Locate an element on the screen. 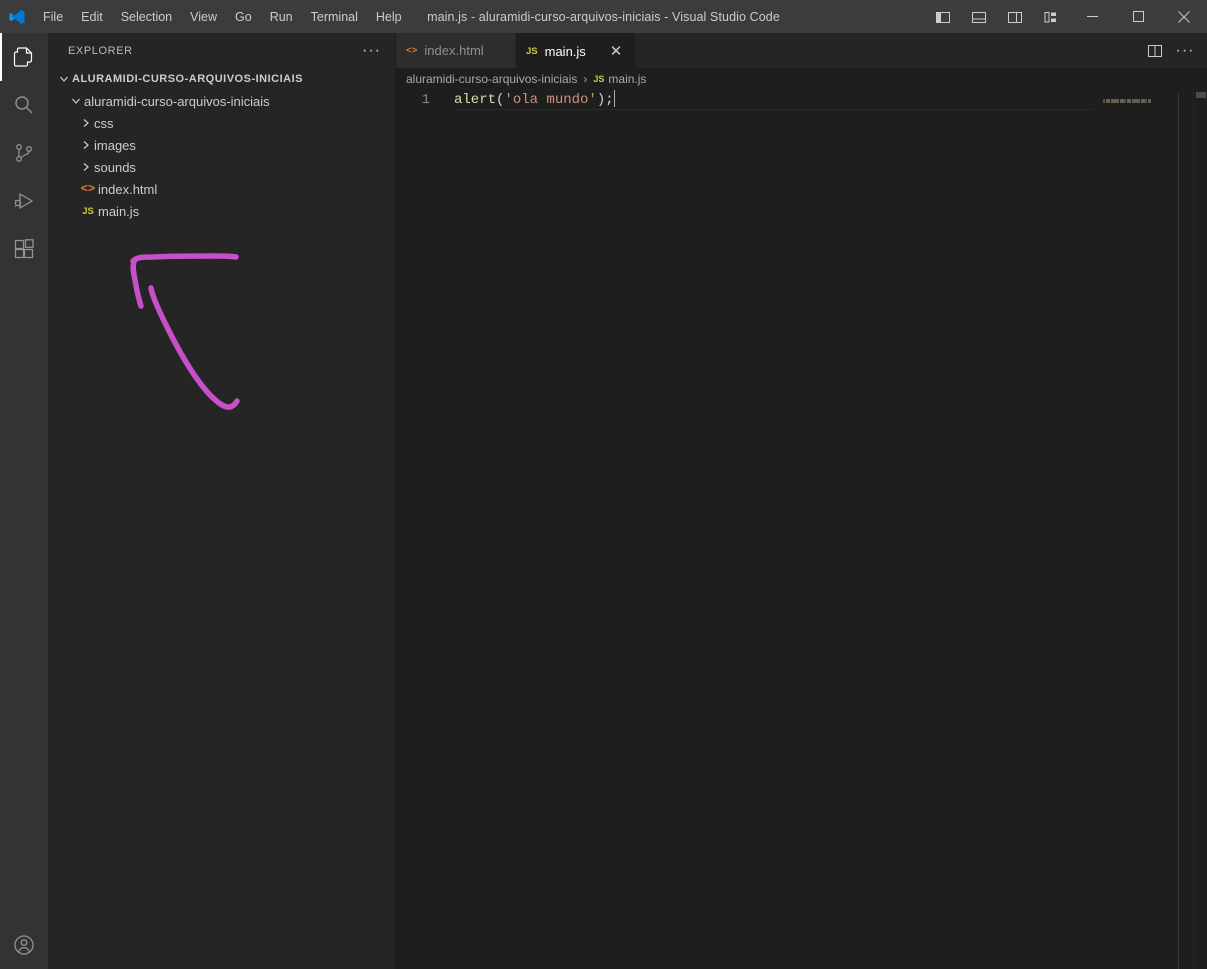 Image resolution: width=1207 pixels, height=969 pixels. tree-item-label: index.html is located at coordinates (128, 189).